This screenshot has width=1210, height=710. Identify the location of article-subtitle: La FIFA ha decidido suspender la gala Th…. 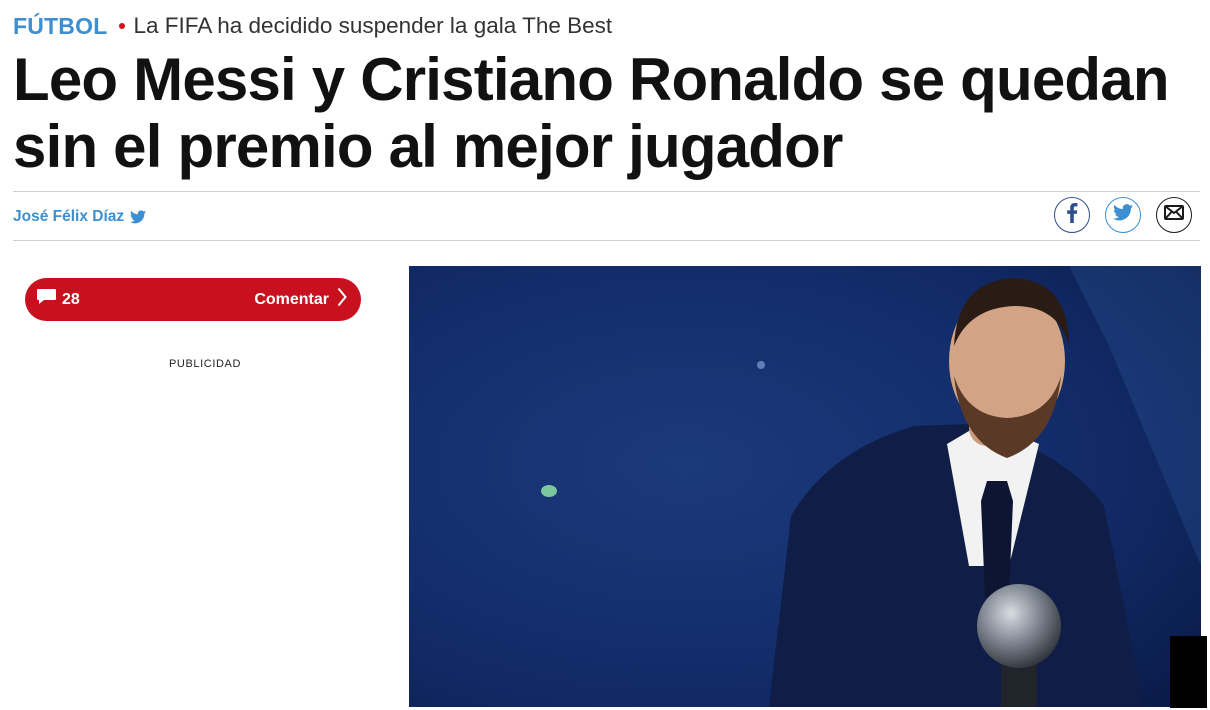
(373, 25).